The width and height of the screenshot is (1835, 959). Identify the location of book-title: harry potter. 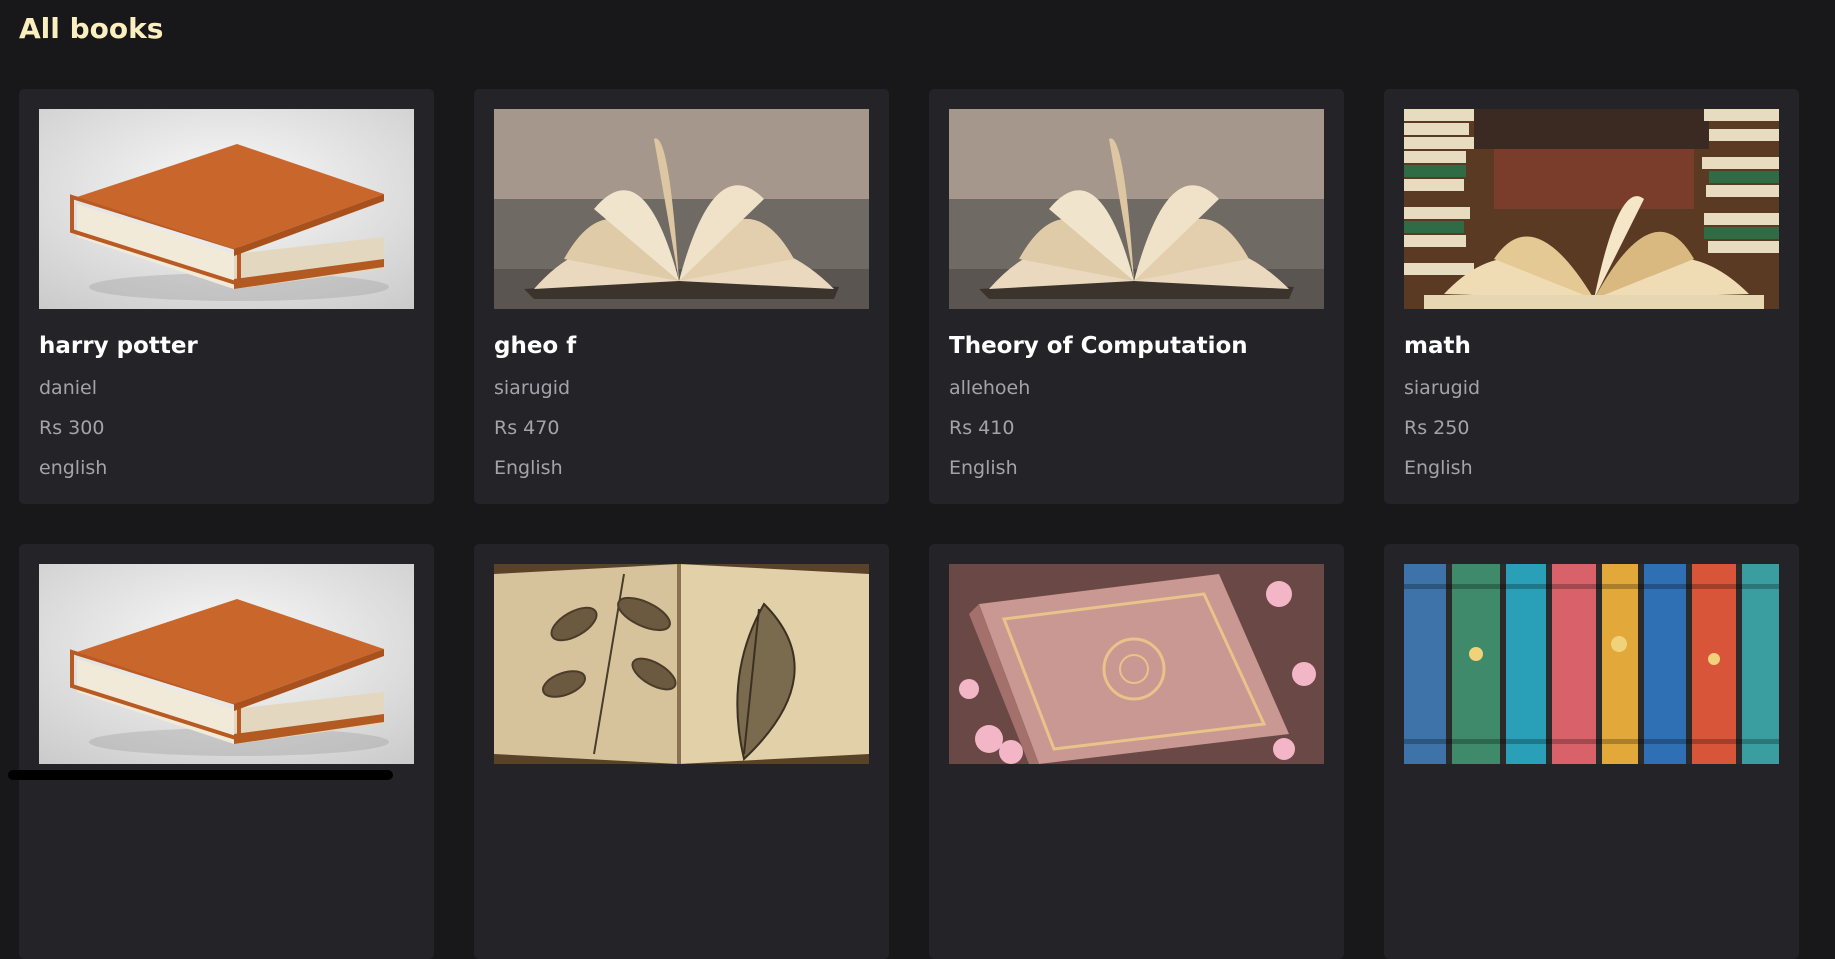
(118, 346).